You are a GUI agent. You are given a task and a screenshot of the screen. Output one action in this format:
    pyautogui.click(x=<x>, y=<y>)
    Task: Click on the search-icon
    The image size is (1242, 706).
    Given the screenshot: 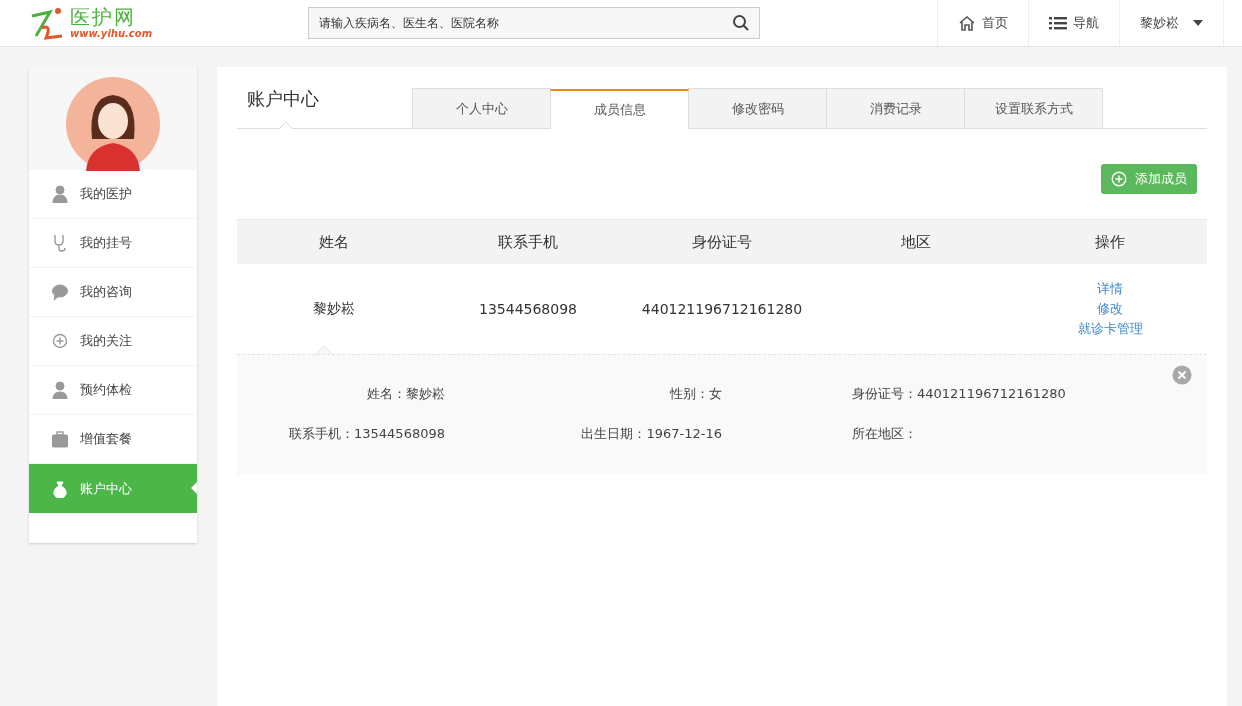 What is the action you would take?
    pyautogui.click(x=741, y=23)
    